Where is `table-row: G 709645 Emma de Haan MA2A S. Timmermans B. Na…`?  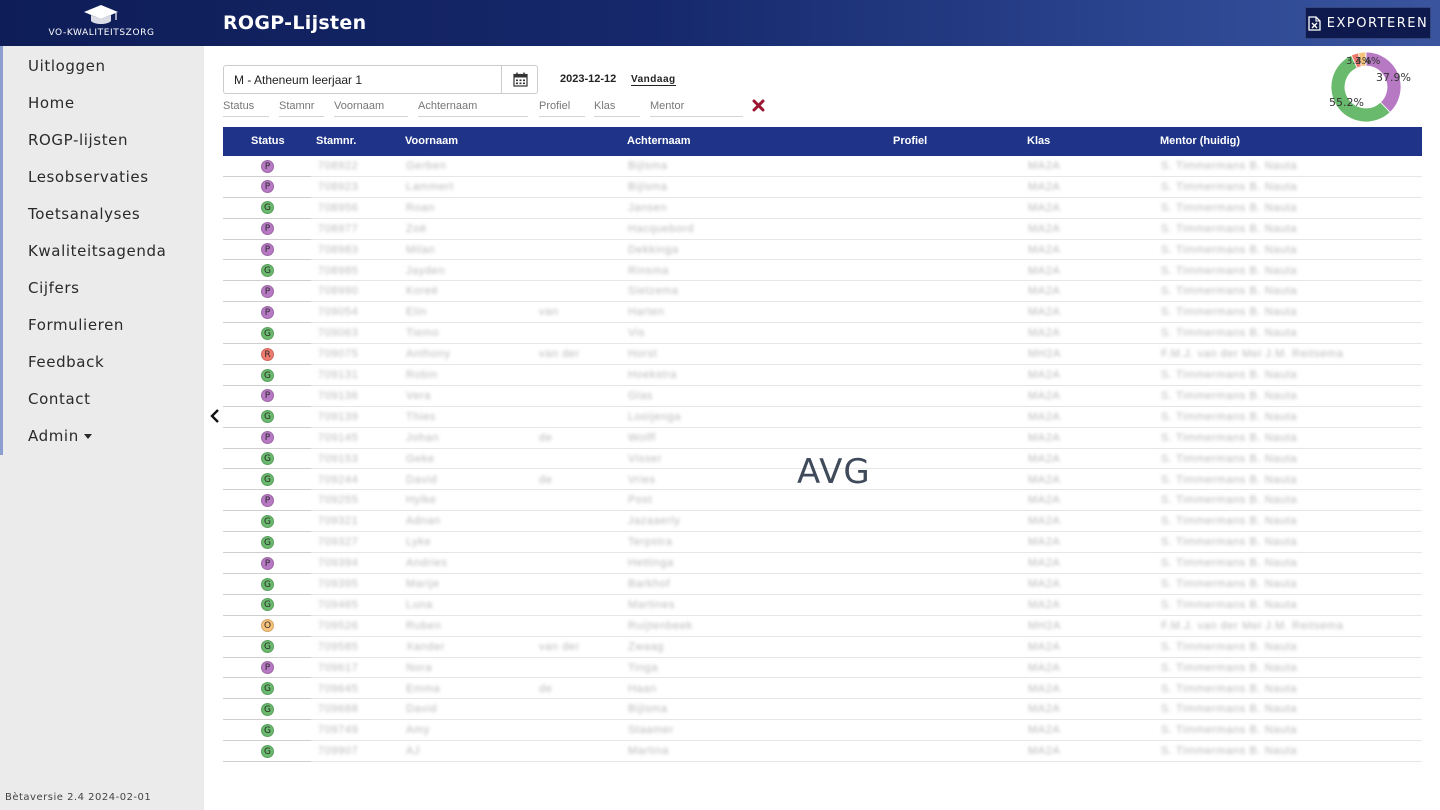
table-row: G 709645 Emma de Haan MA2A S. Timmermans B. Na… is located at coordinates (822, 689).